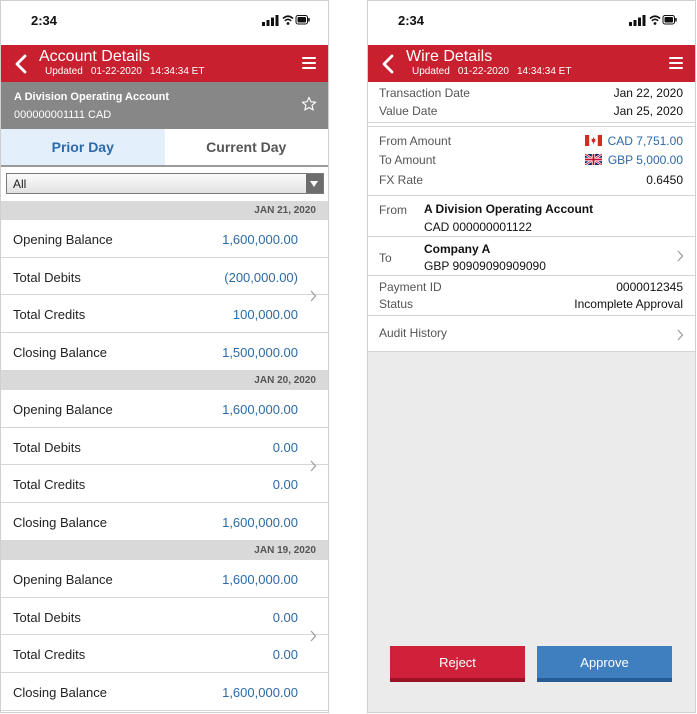 This screenshot has width=697, height=714. Describe the element at coordinates (396, 304) in the screenshot. I see `status-label: Status` at that location.